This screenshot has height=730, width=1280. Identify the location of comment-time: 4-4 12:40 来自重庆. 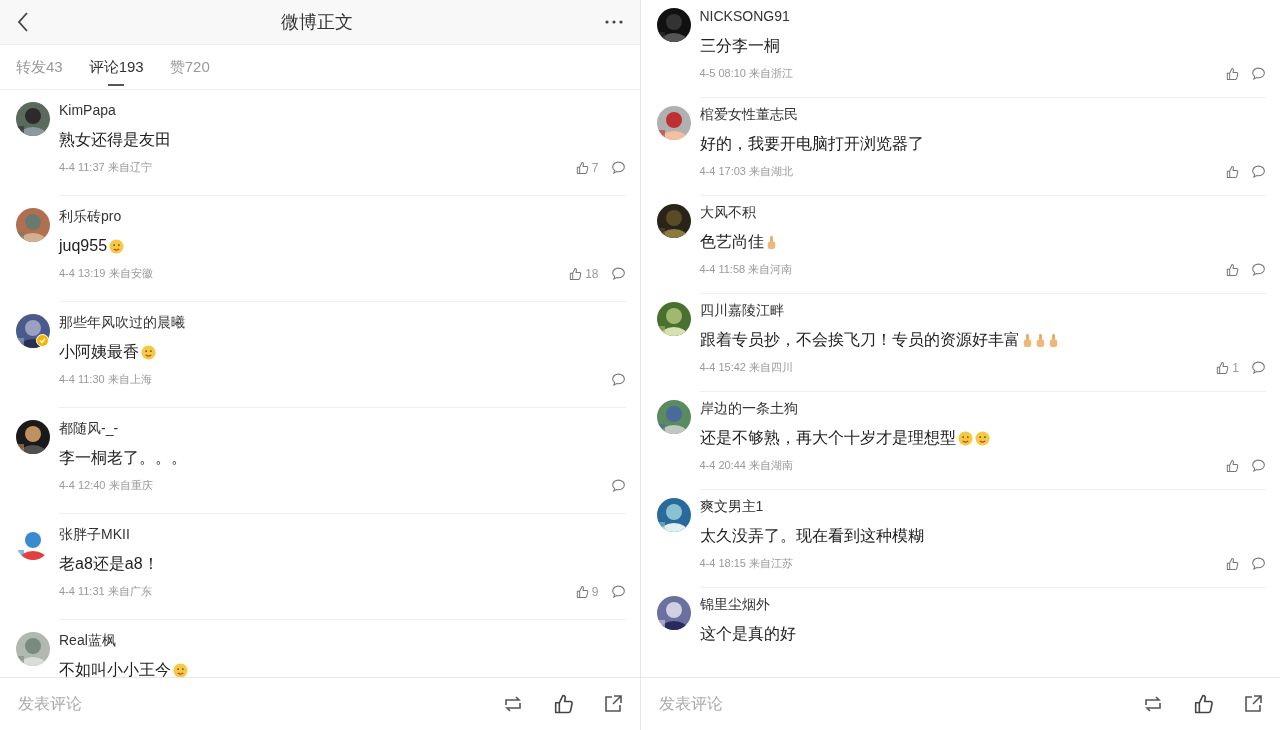
(106, 485).